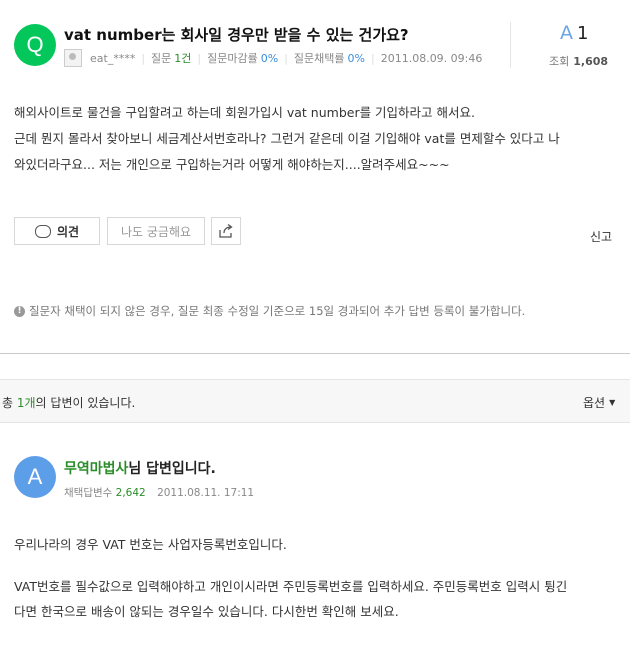 Image resolution: width=630 pixels, height=664 pixels. Describe the element at coordinates (236, 35) in the screenshot. I see `question-title: vat number는 회사일 경우만 받을 수 있는 건가요?` at that location.